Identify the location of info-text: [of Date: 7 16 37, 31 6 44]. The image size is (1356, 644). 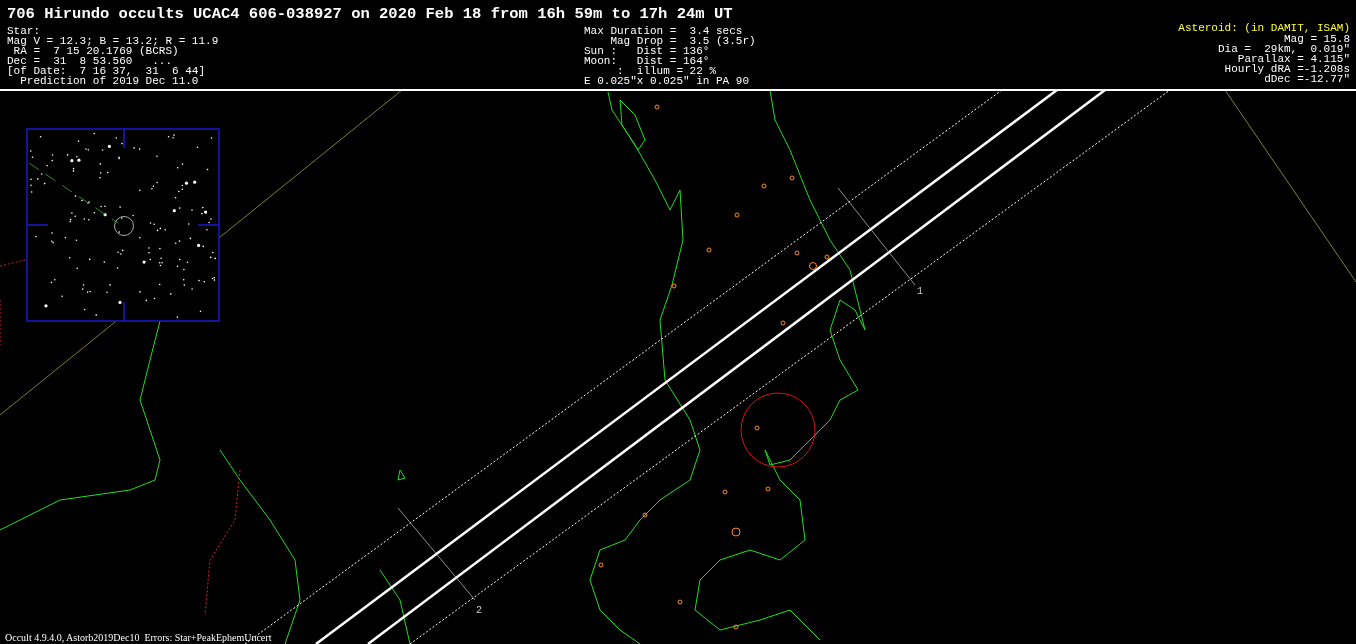
(106, 71).